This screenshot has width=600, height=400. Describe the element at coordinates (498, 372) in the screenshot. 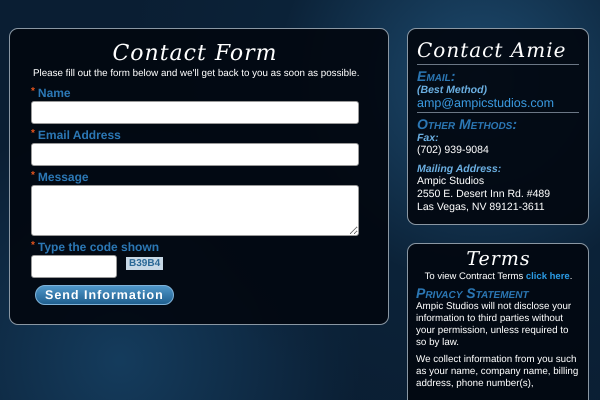

I see `privacy-paragraph: We collect information from you such as your name, company name, billing address, phone number(s),` at that location.